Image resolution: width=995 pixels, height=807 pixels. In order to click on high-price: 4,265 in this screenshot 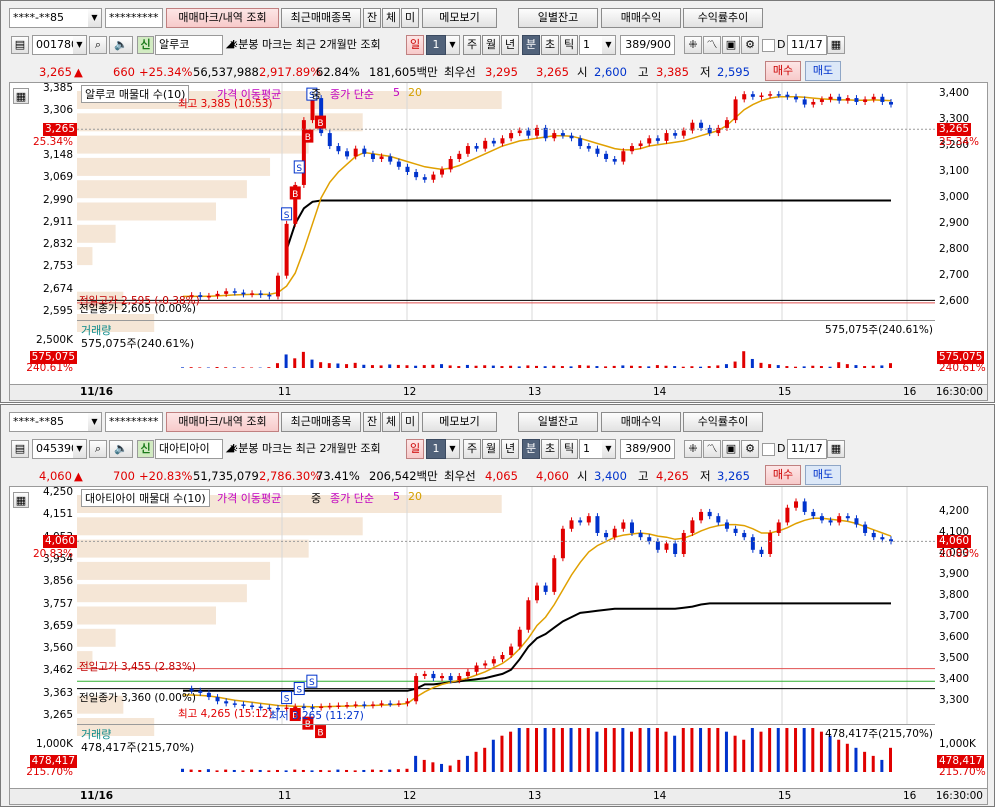, I will do `click(672, 476)`.